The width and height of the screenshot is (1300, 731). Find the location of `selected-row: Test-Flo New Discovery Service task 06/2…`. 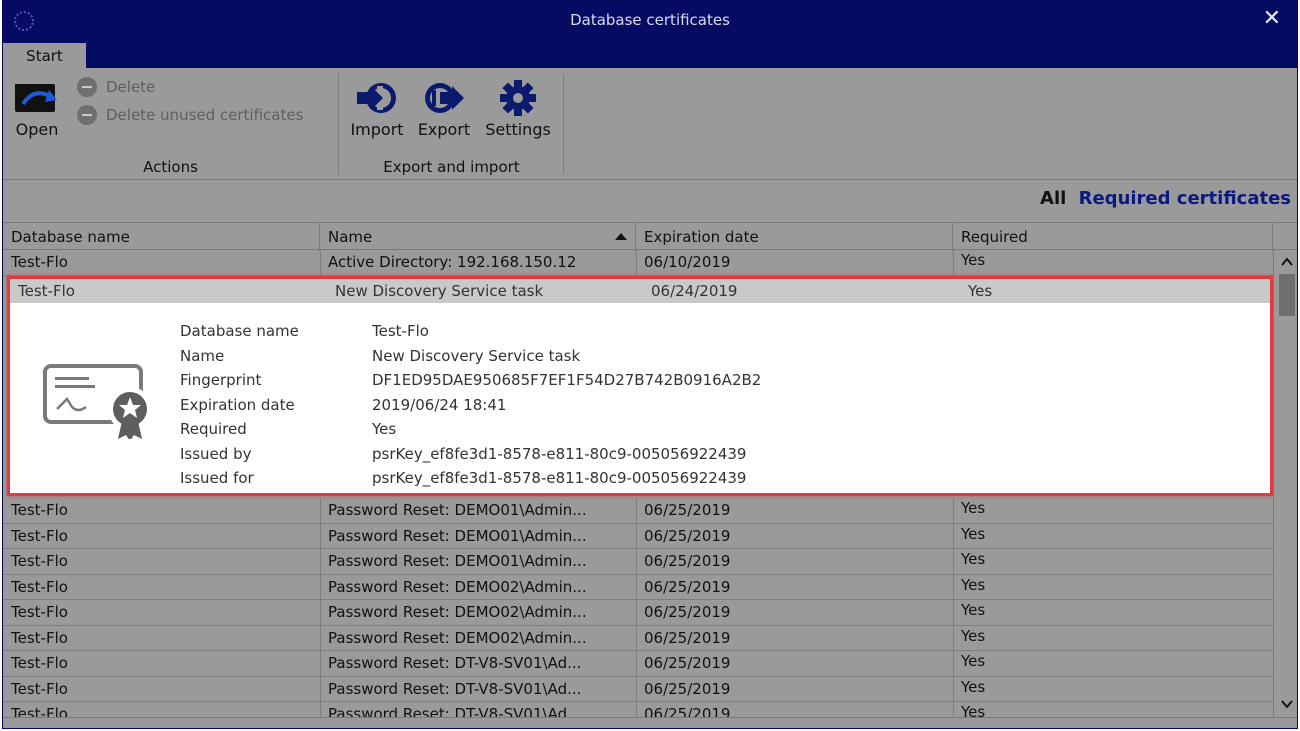

selected-row: Test-Flo New Discovery Service task 06/2… is located at coordinates (640, 291).